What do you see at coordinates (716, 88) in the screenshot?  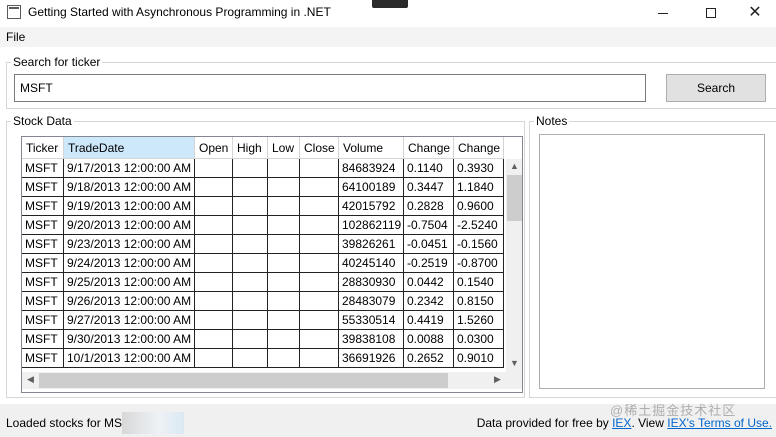 I see `search-button: Search` at bounding box center [716, 88].